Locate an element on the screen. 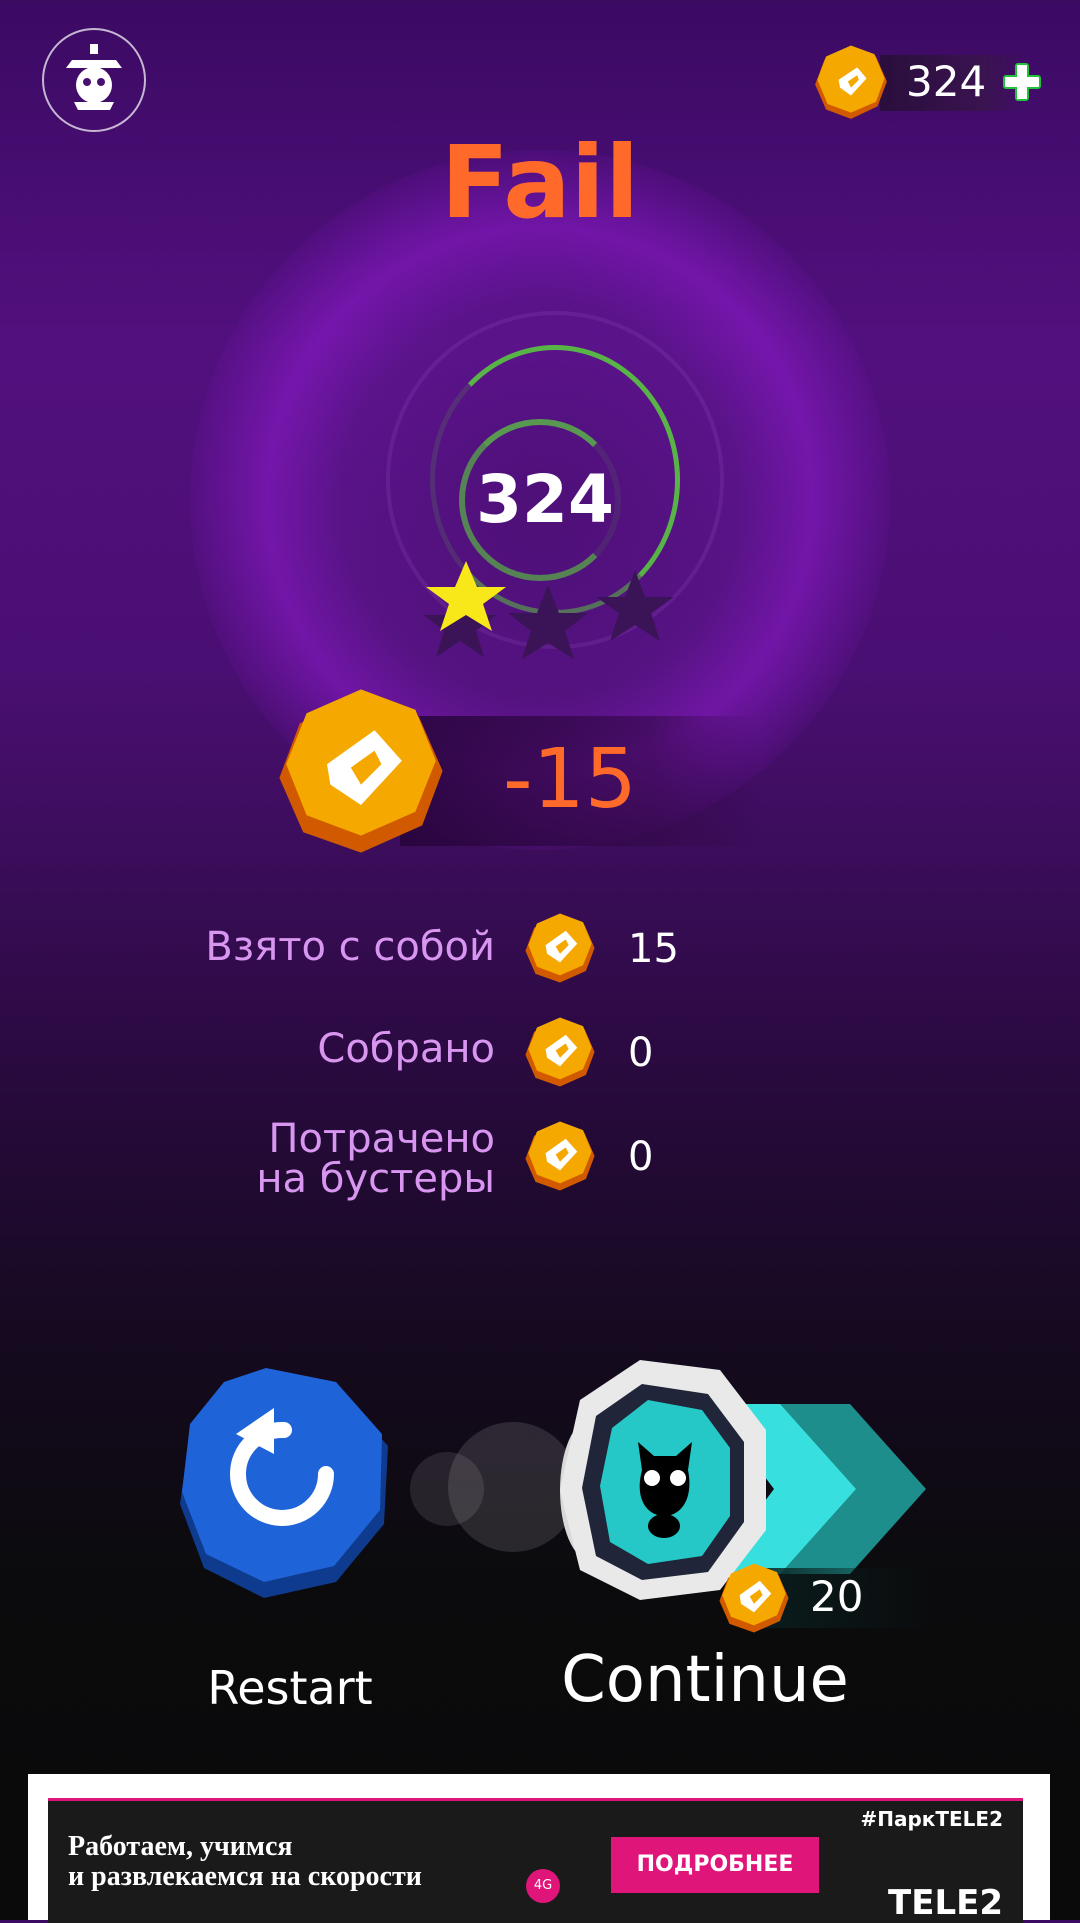  continue-label: Continue is located at coordinates (705, 1680).